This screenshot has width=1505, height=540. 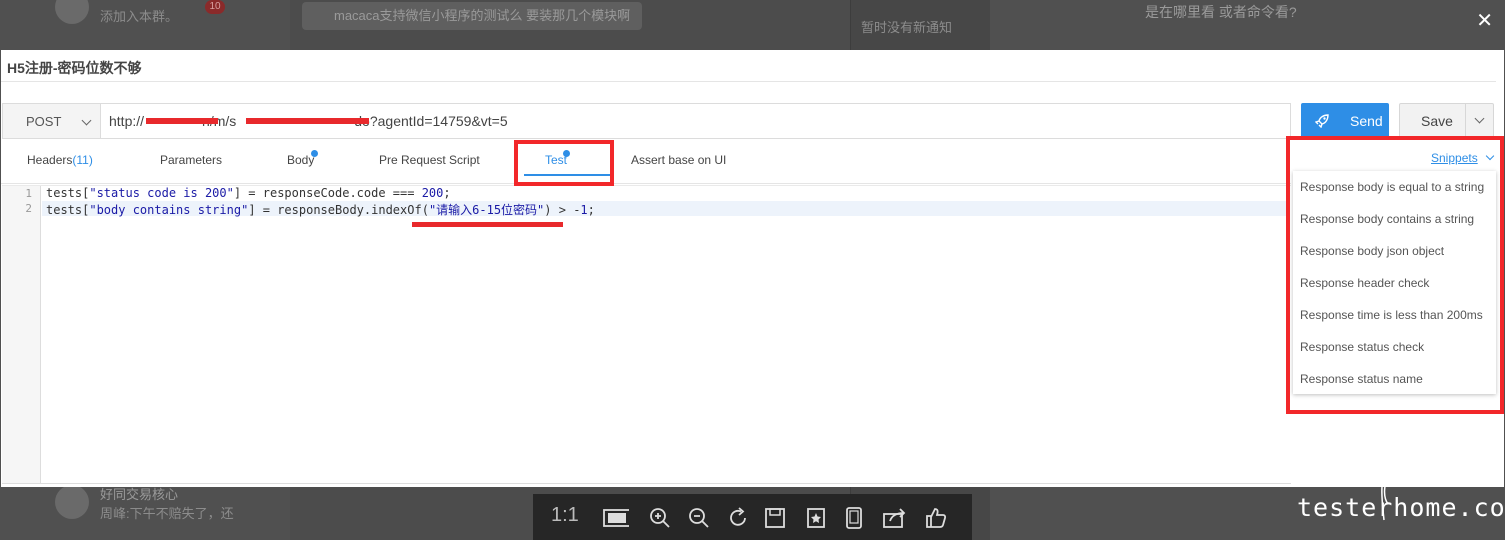 What do you see at coordinates (775, 518) in the screenshot?
I see `save-icon` at bounding box center [775, 518].